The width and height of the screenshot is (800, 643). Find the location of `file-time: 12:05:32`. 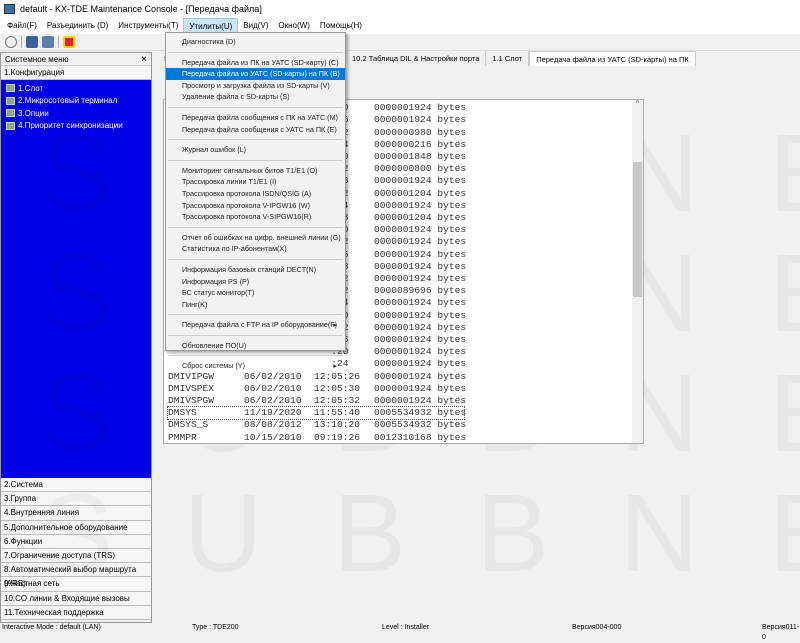

file-time: 12:05:32 is located at coordinates (344, 401).